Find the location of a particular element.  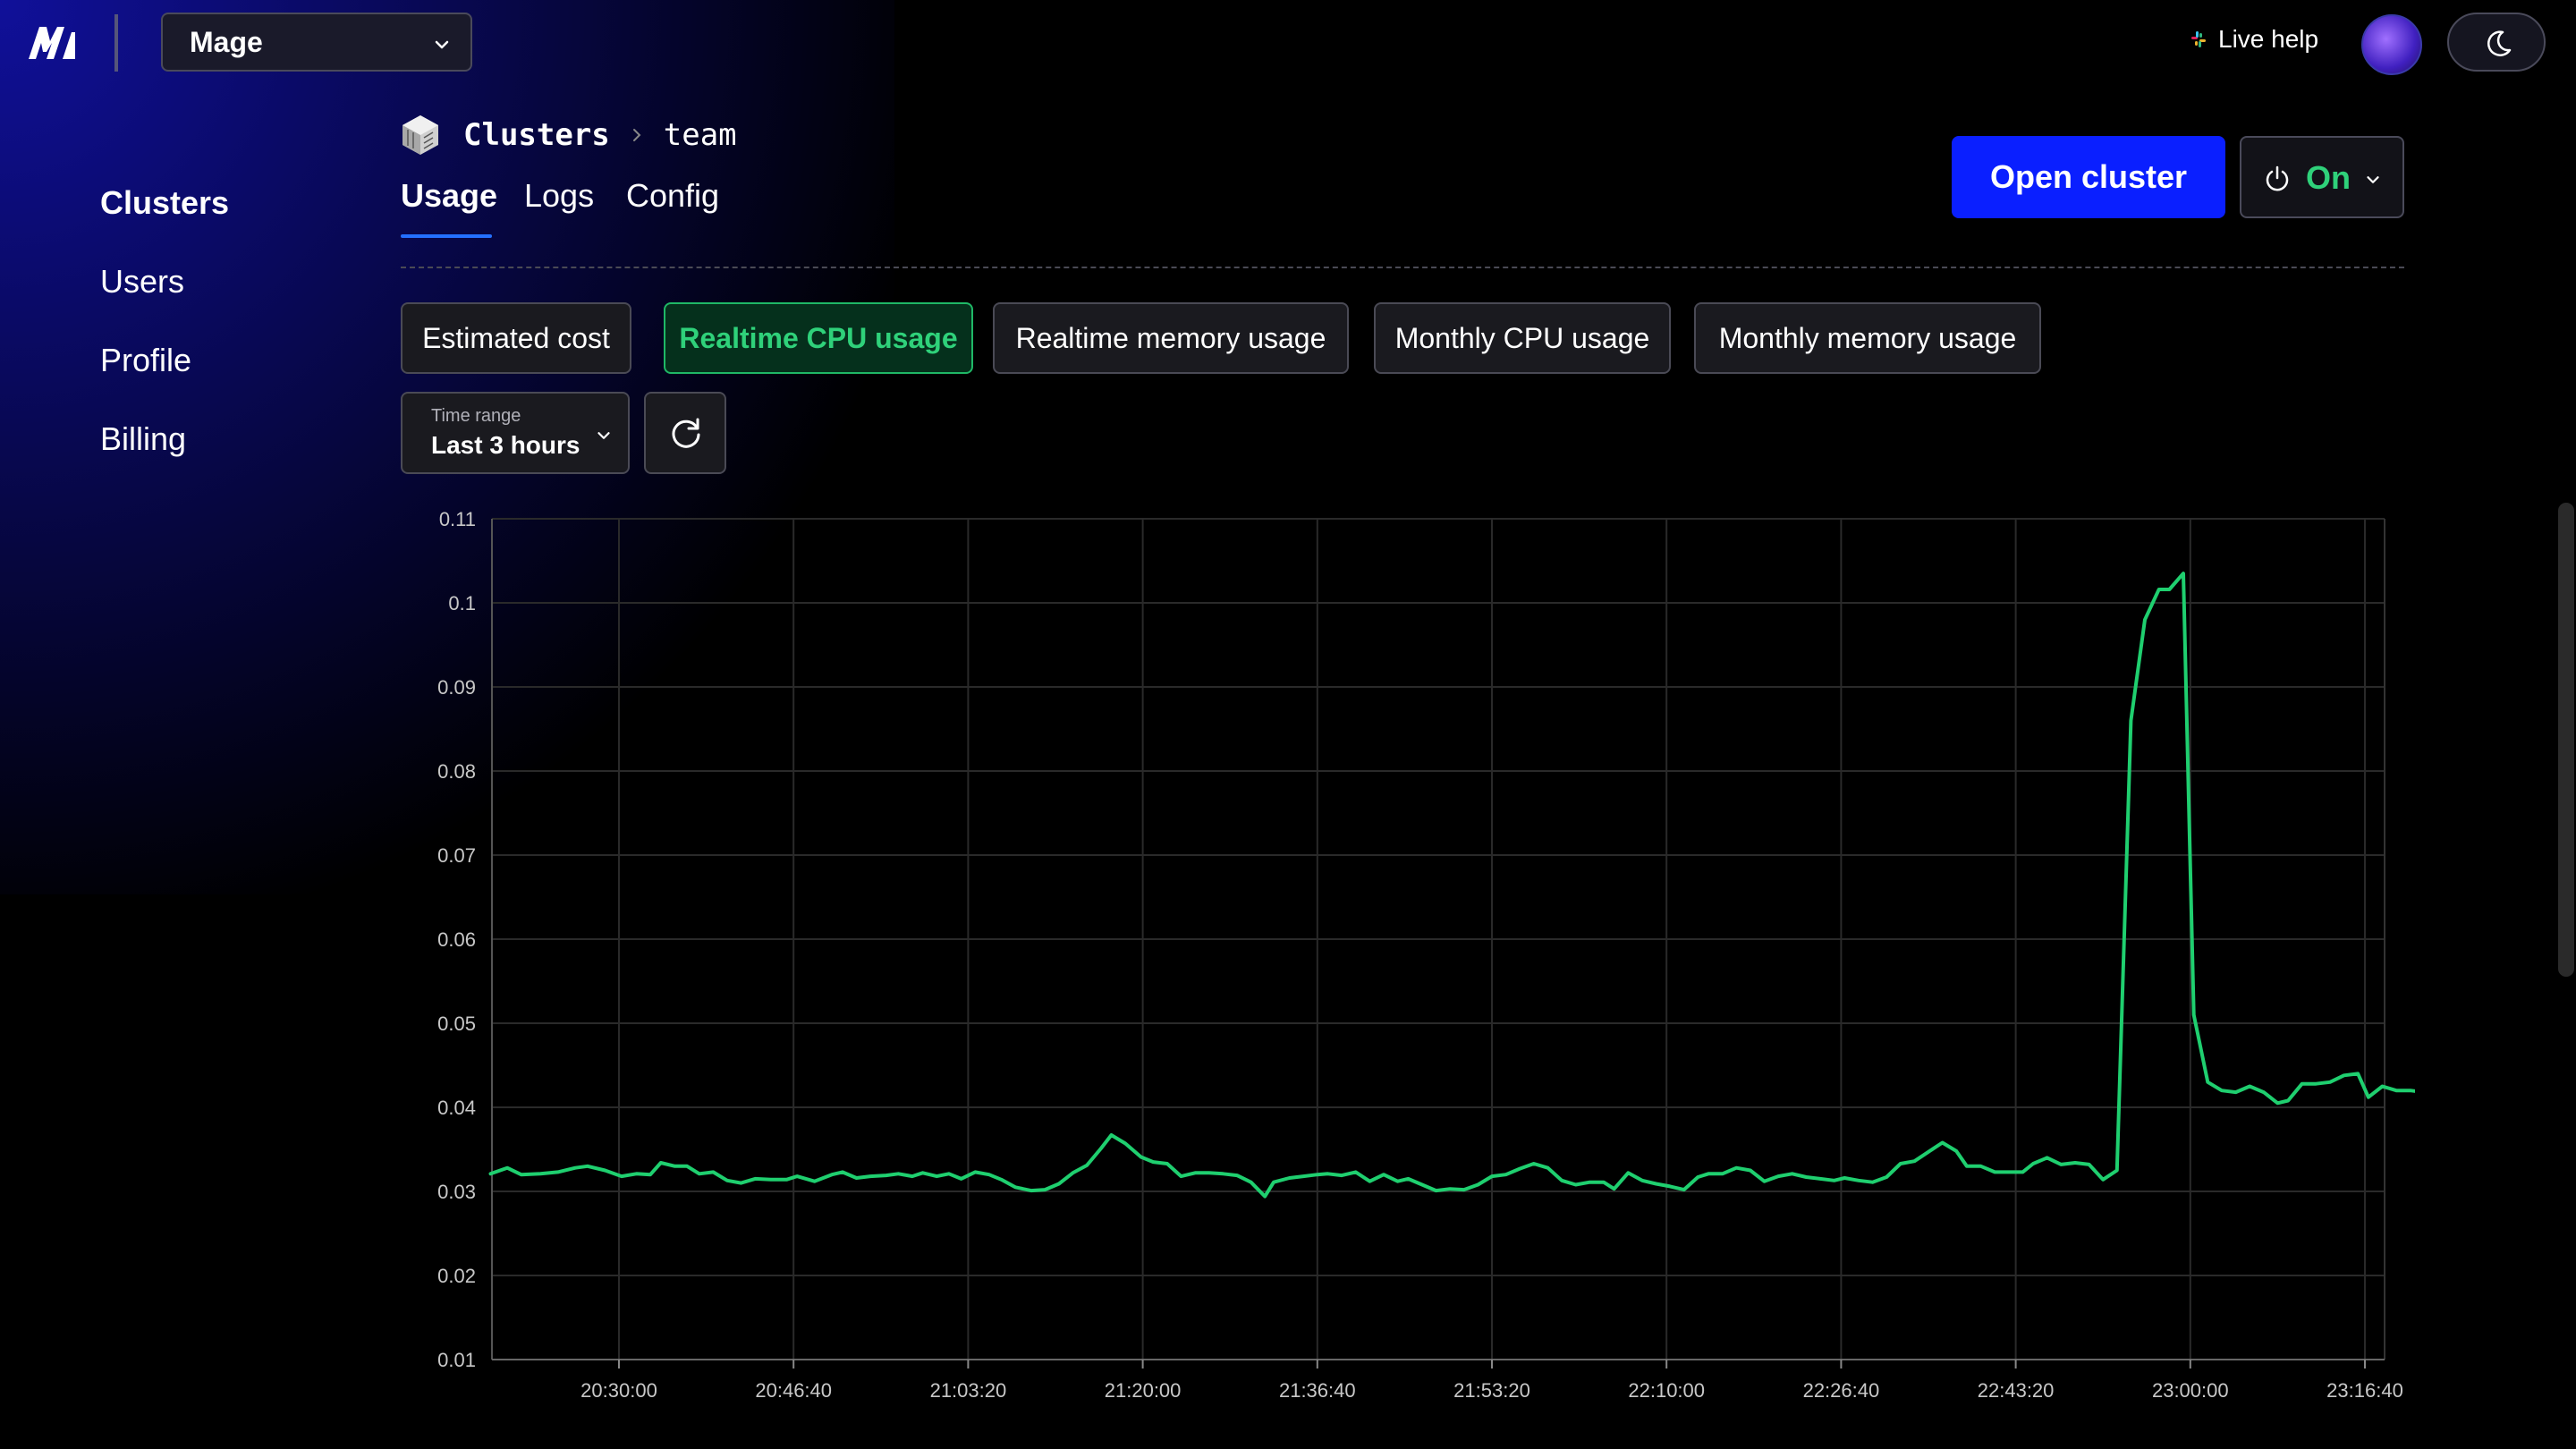

cube-icon is located at coordinates (420, 135).